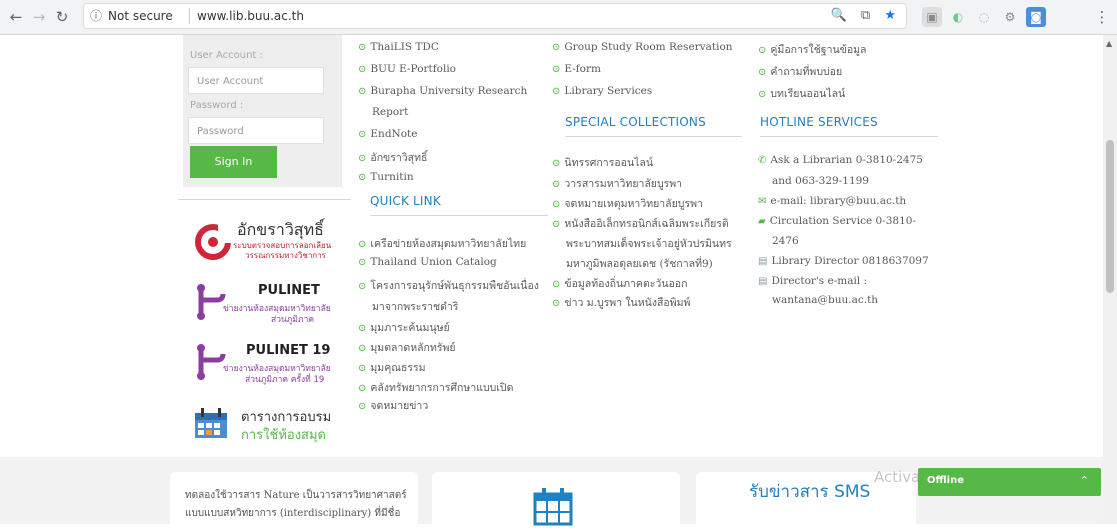 This screenshot has height=532, width=1117. I want to click on hotline-item: ▰ Circulation Service 0-3810-, so click(837, 221).